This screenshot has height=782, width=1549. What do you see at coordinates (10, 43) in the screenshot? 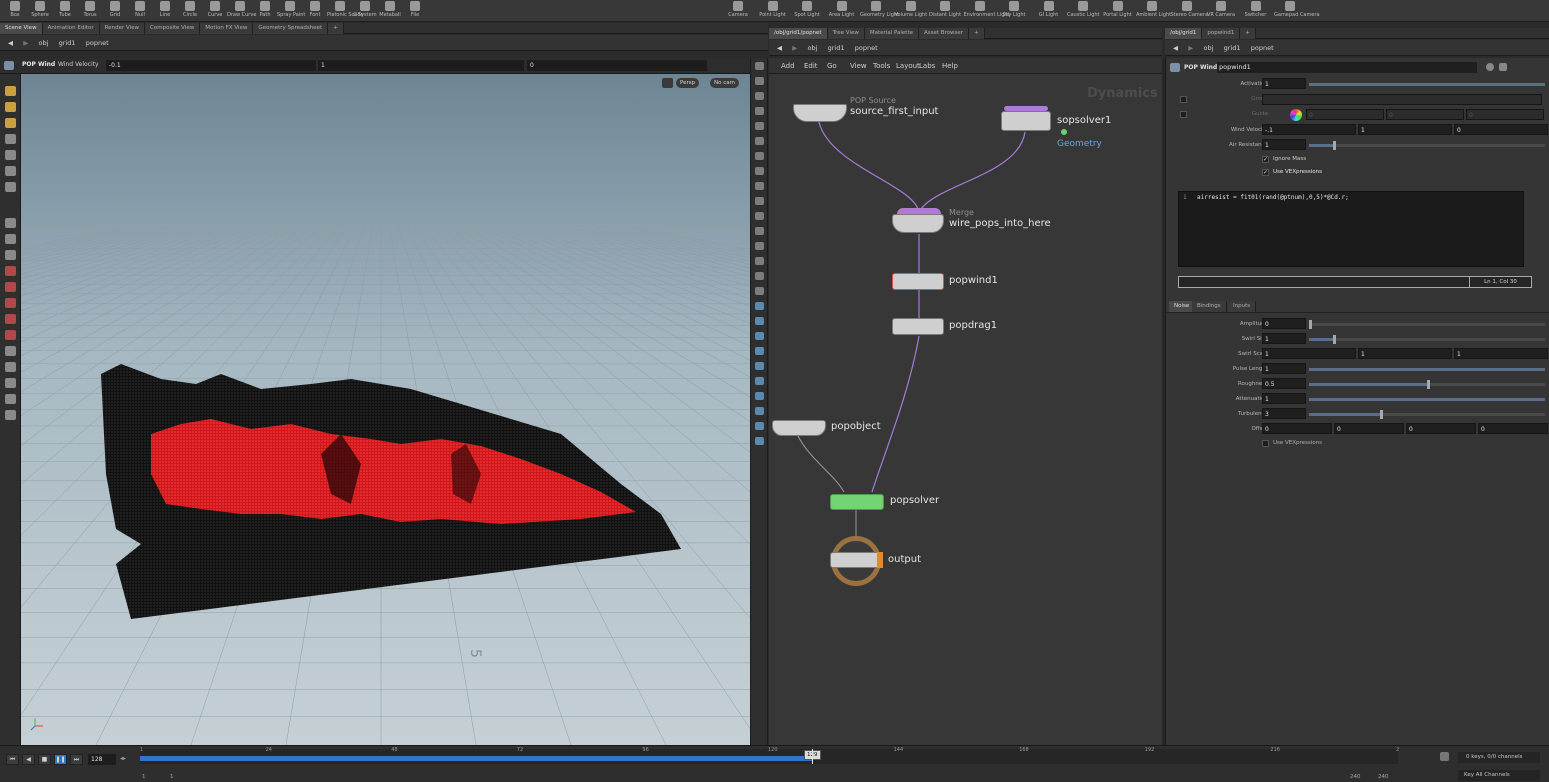
I see `back-icon: ◀` at bounding box center [10, 43].